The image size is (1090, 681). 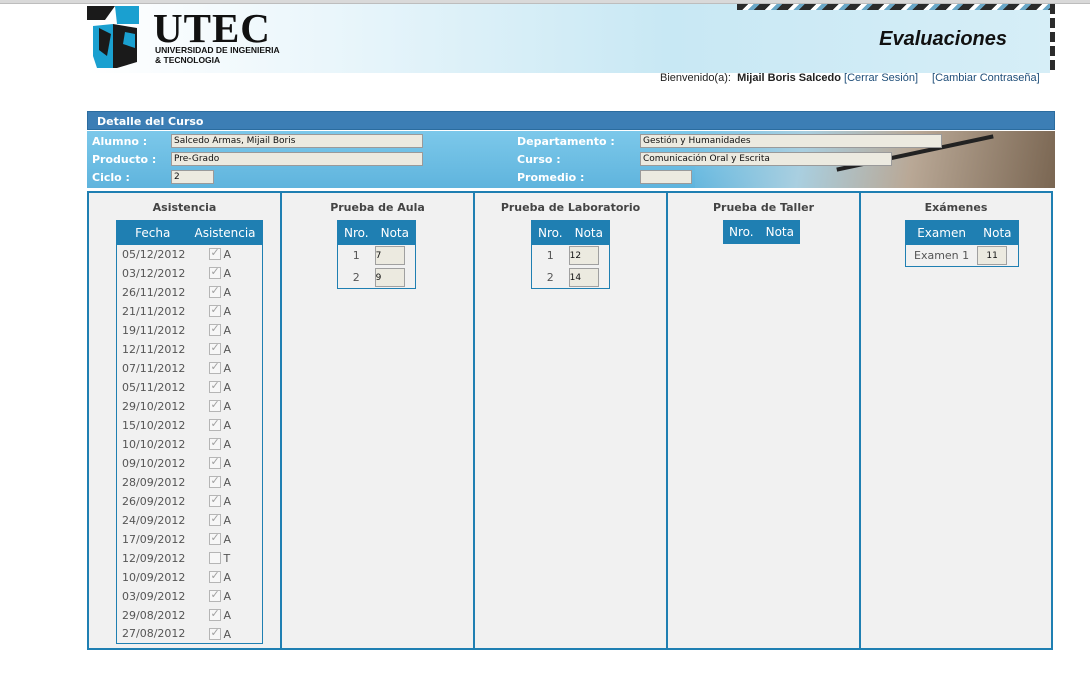 I want to click on examen-cell: Examen 1, so click(x=942, y=255).